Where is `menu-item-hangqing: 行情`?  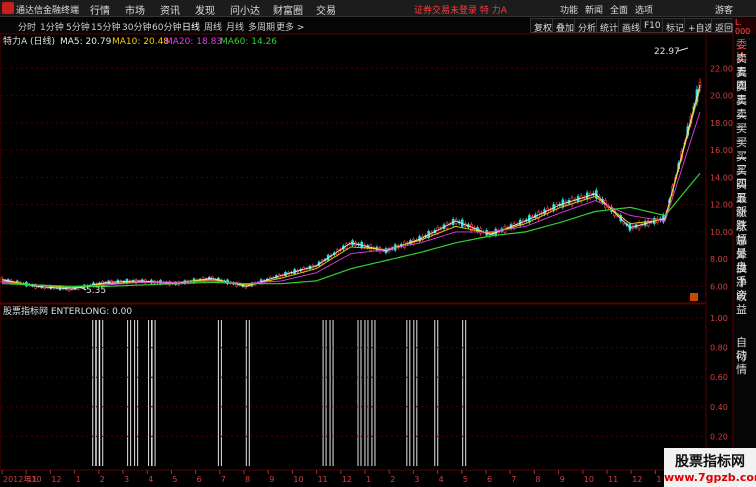
menu-item-hangqing: 行情 is located at coordinates (100, 9).